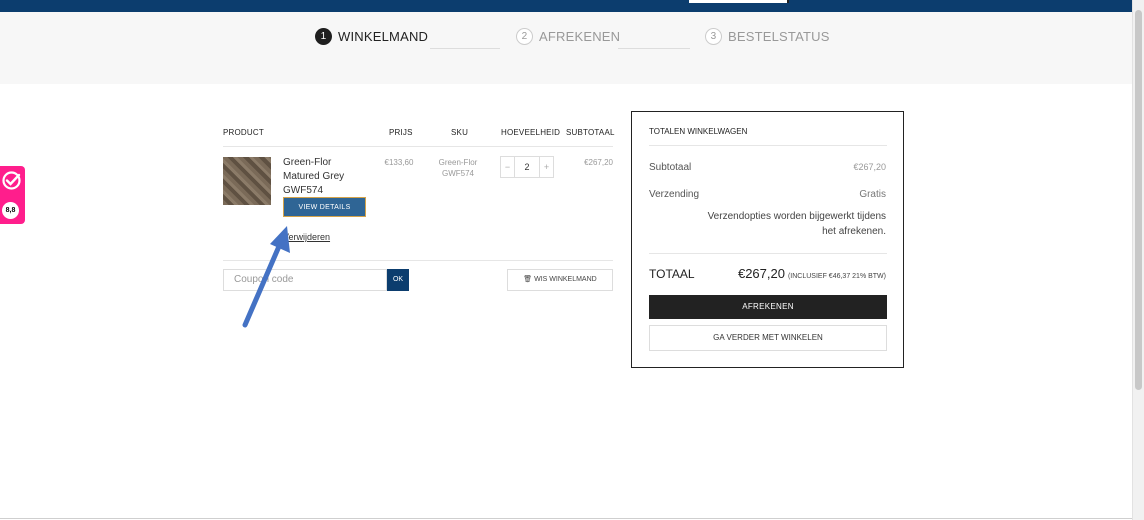 The height and width of the screenshot is (520, 1144). What do you see at coordinates (1138, 200) in the screenshot?
I see `scrollbar-thumb` at bounding box center [1138, 200].